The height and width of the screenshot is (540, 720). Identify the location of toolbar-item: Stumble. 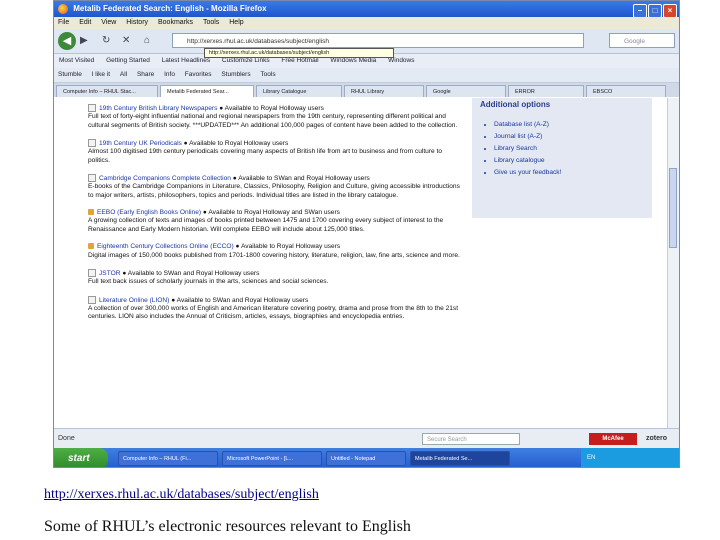
(70, 74).